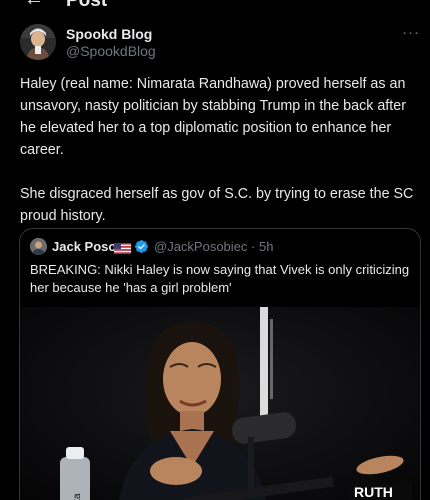  I want to click on back-arrow-icon: ←, so click(34, 5).